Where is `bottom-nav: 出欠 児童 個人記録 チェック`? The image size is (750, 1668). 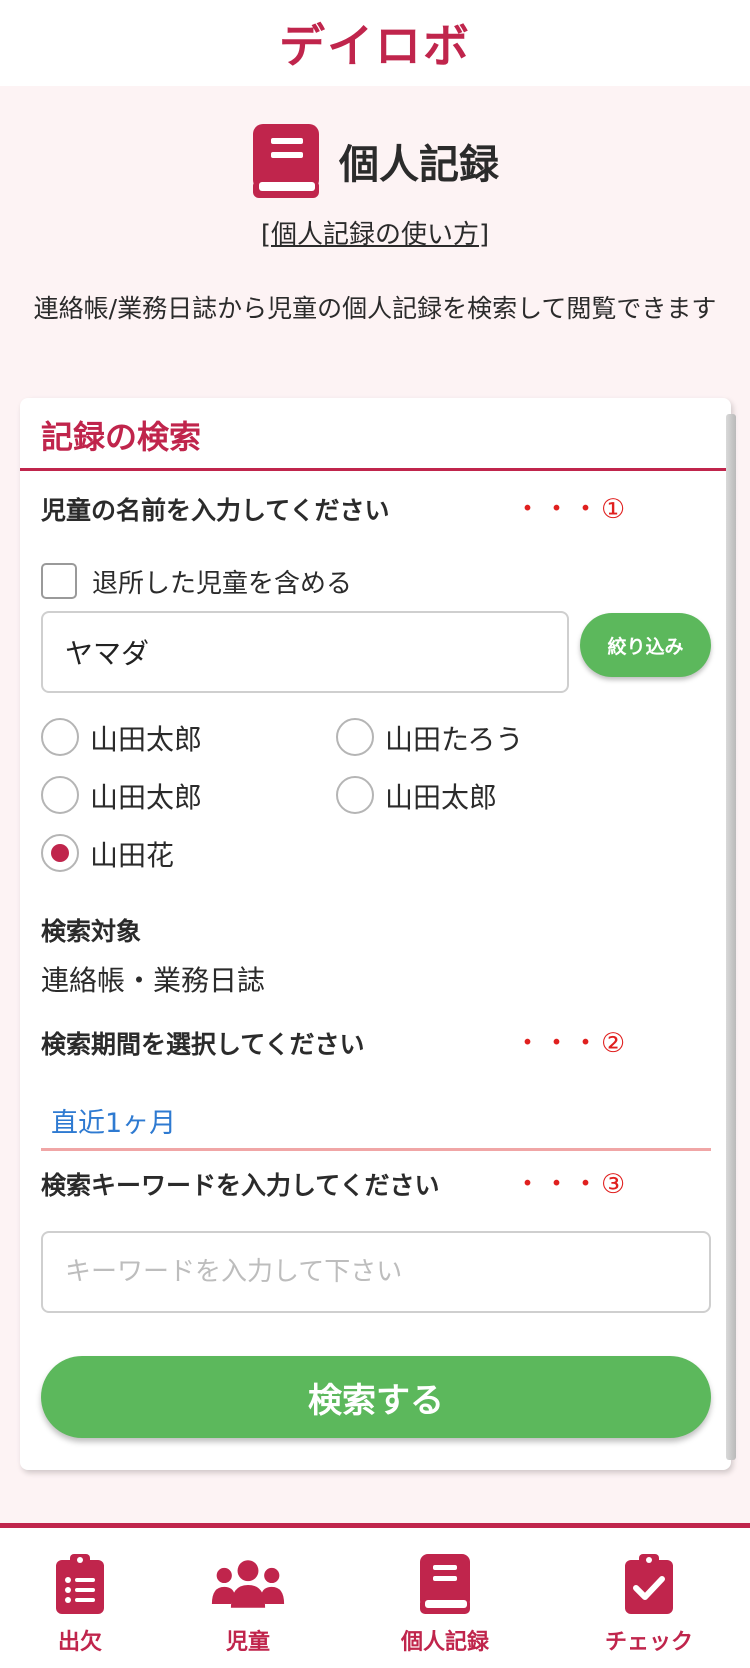
bottom-nav: 出欠 児童 個人記録 チェック is located at coordinates (375, 1595).